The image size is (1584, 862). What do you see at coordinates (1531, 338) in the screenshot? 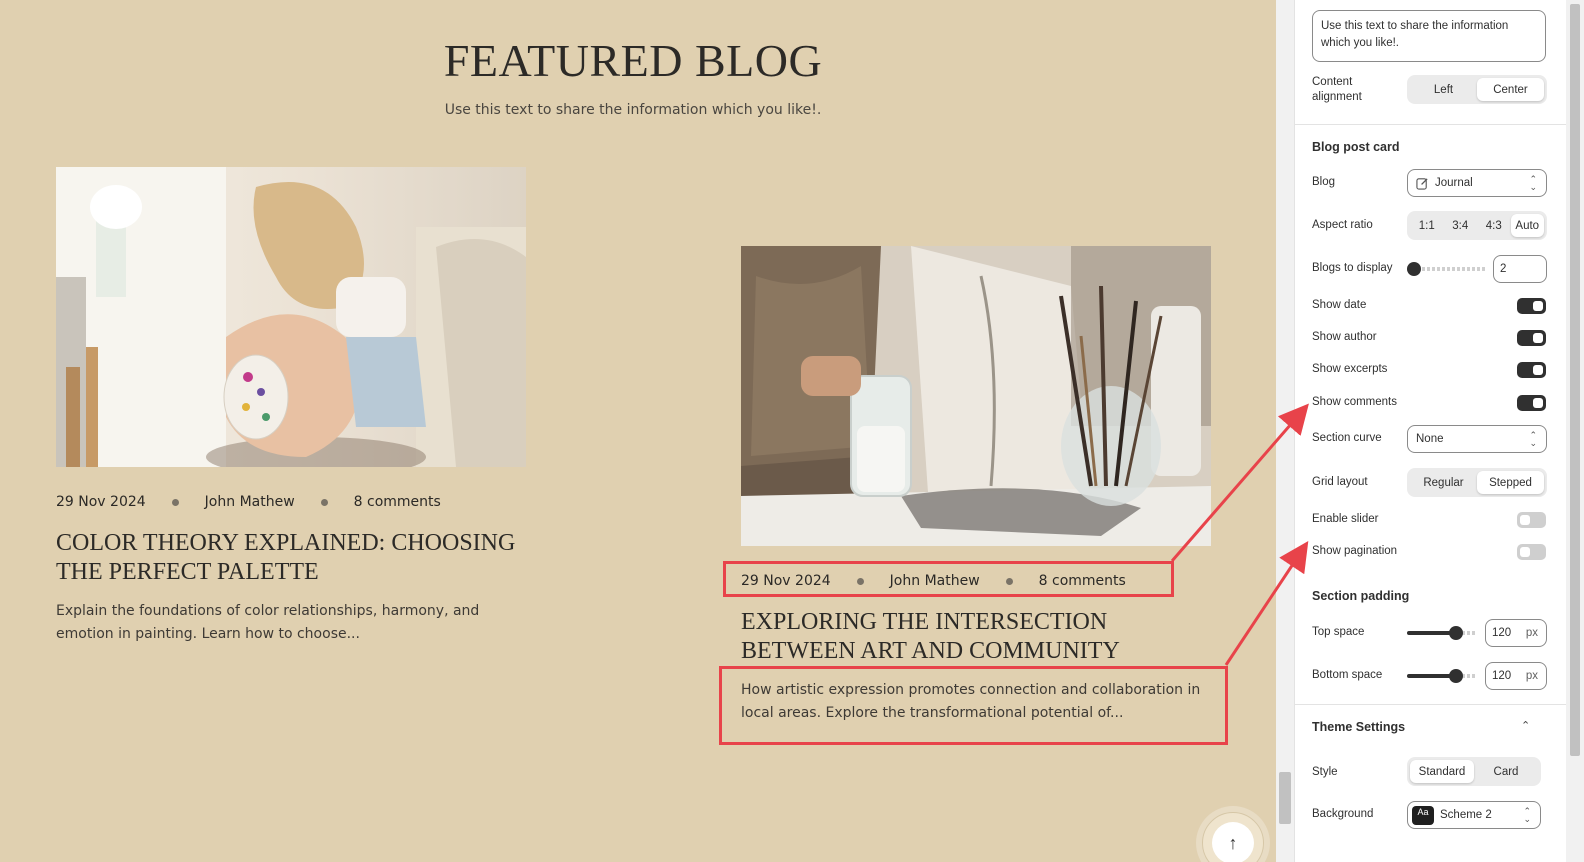
I see `show-author-toggle` at bounding box center [1531, 338].